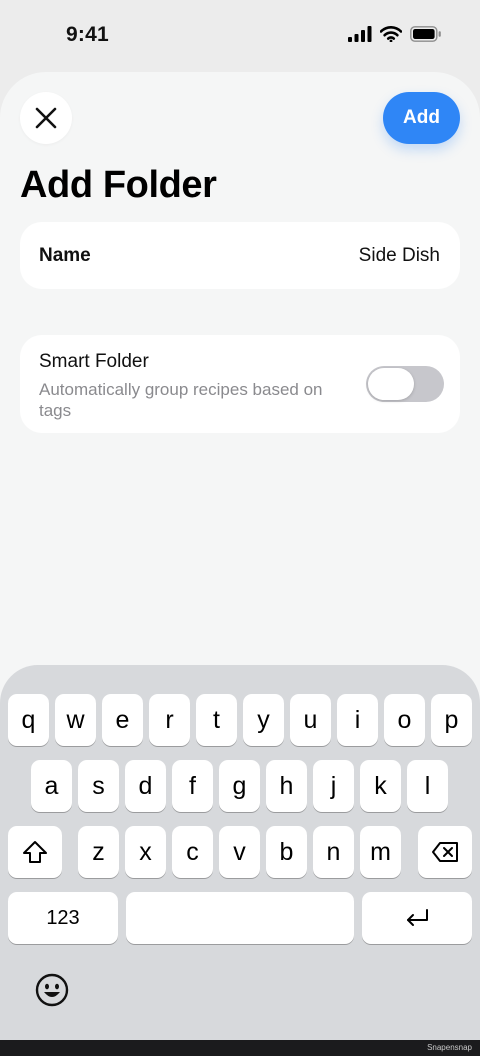  What do you see at coordinates (333, 852) in the screenshot?
I see `key-n: n` at bounding box center [333, 852].